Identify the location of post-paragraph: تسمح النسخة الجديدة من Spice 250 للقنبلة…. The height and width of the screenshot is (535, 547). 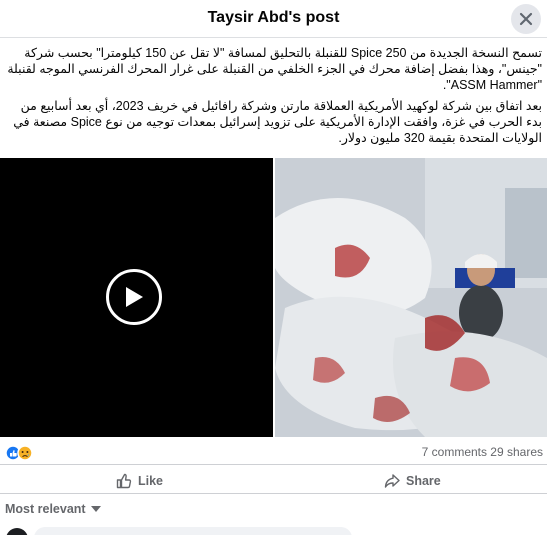
(274, 69).